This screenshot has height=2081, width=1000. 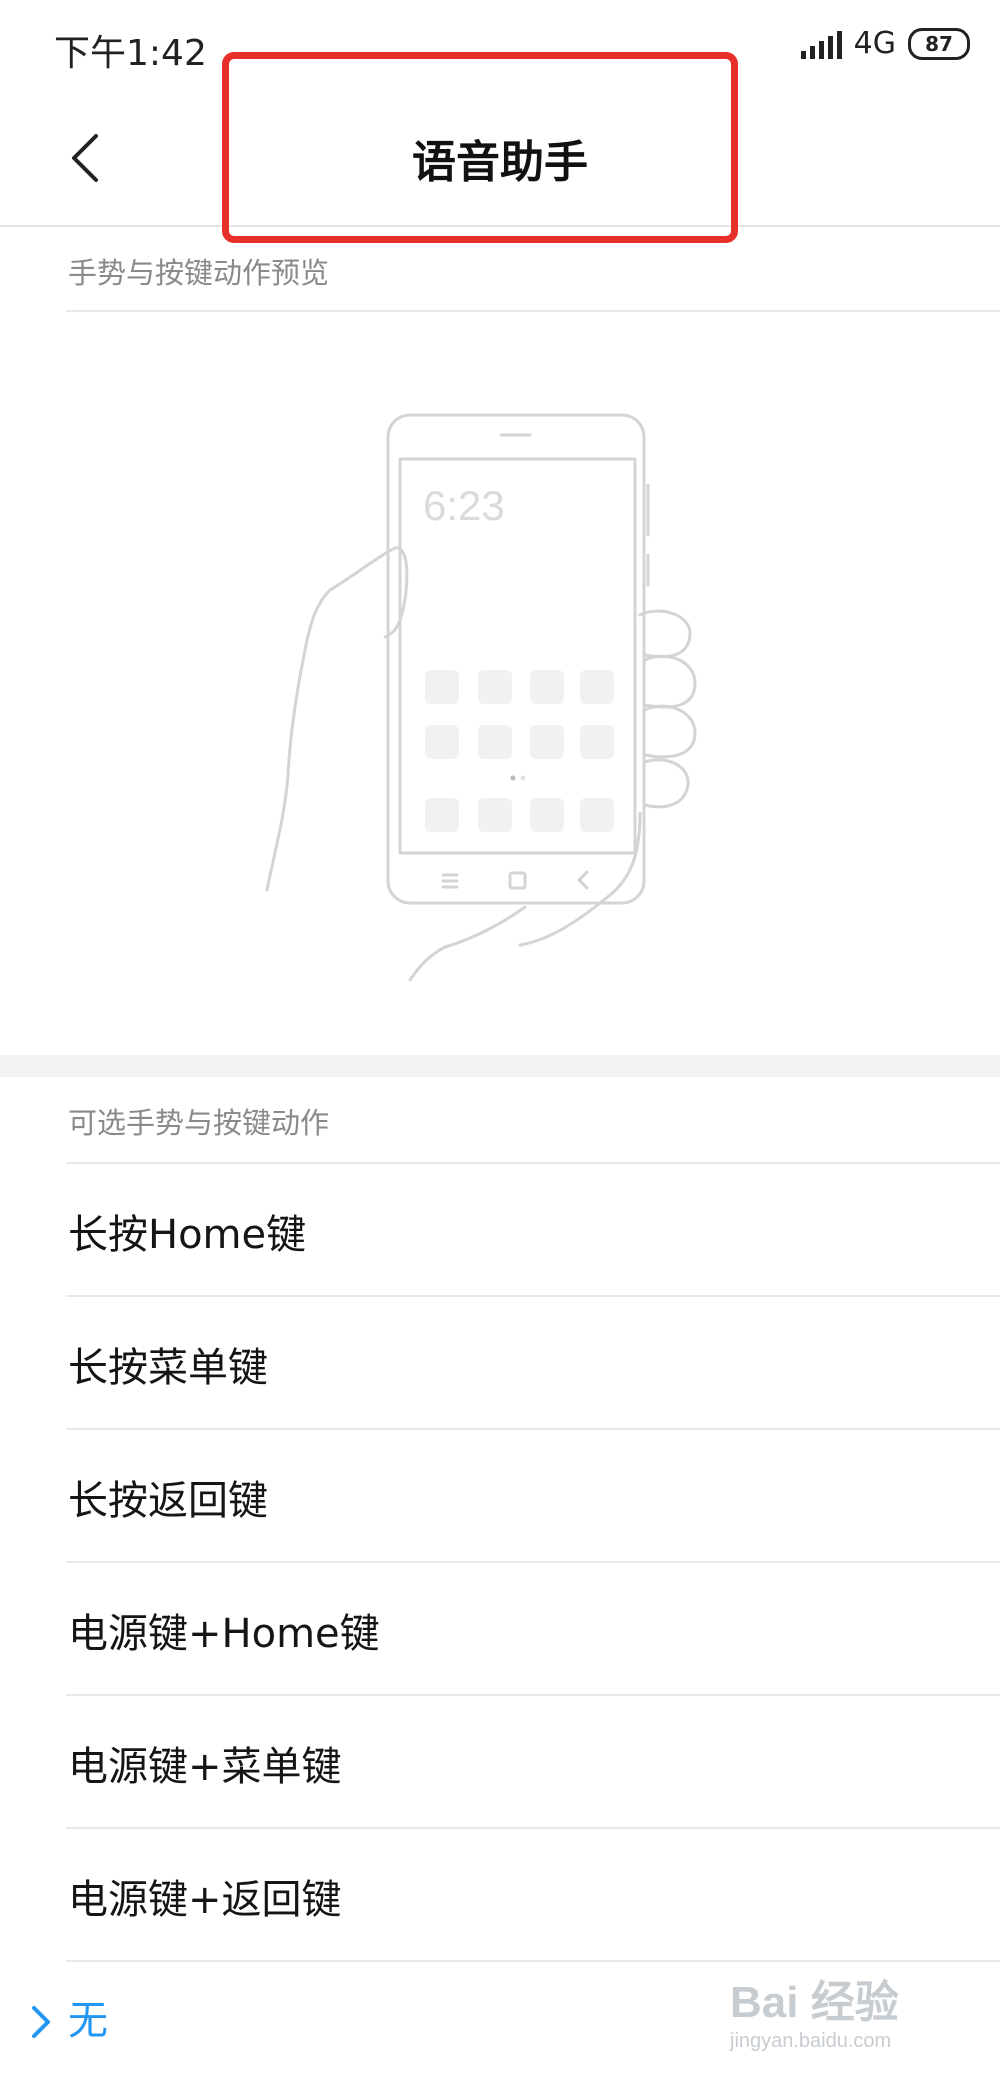 What do you see at coordinates (41, 2022) in the screenshot?
I see `chevron-right-icon` at bounding box center [41, 2022].